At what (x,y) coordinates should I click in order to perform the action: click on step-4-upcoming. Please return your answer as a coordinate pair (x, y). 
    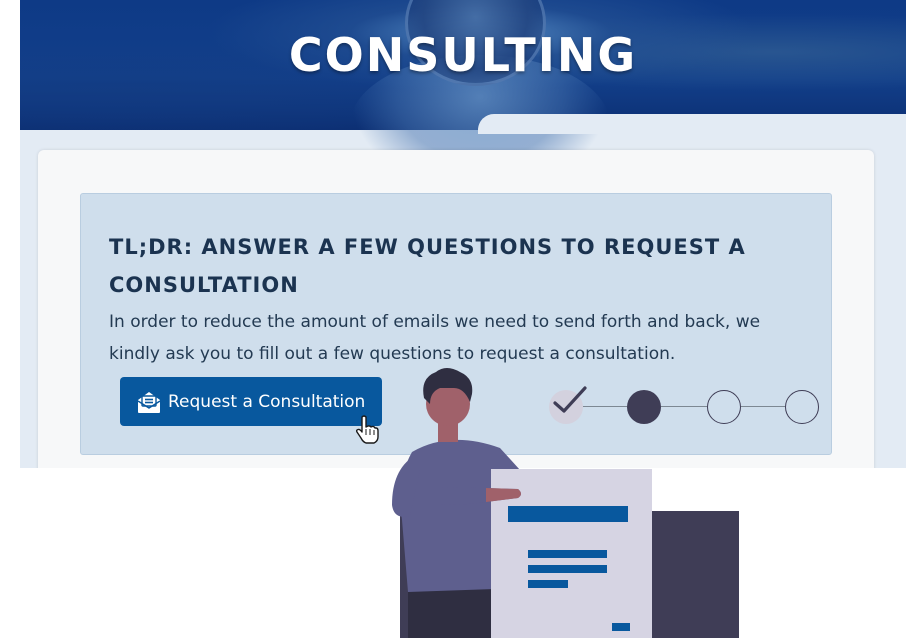
    Looking at the image, I should click on (802, 407).